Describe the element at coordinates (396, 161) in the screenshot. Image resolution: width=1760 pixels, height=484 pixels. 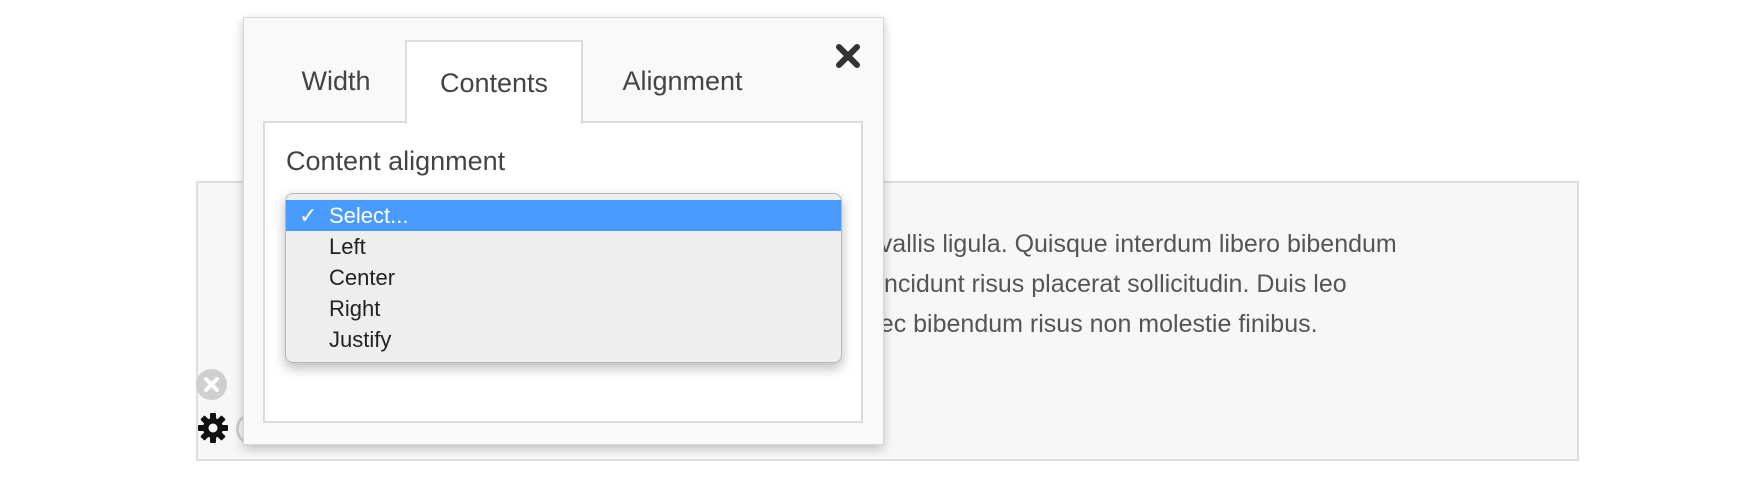
I see `content-alignment-label: Content alignment` at that location.